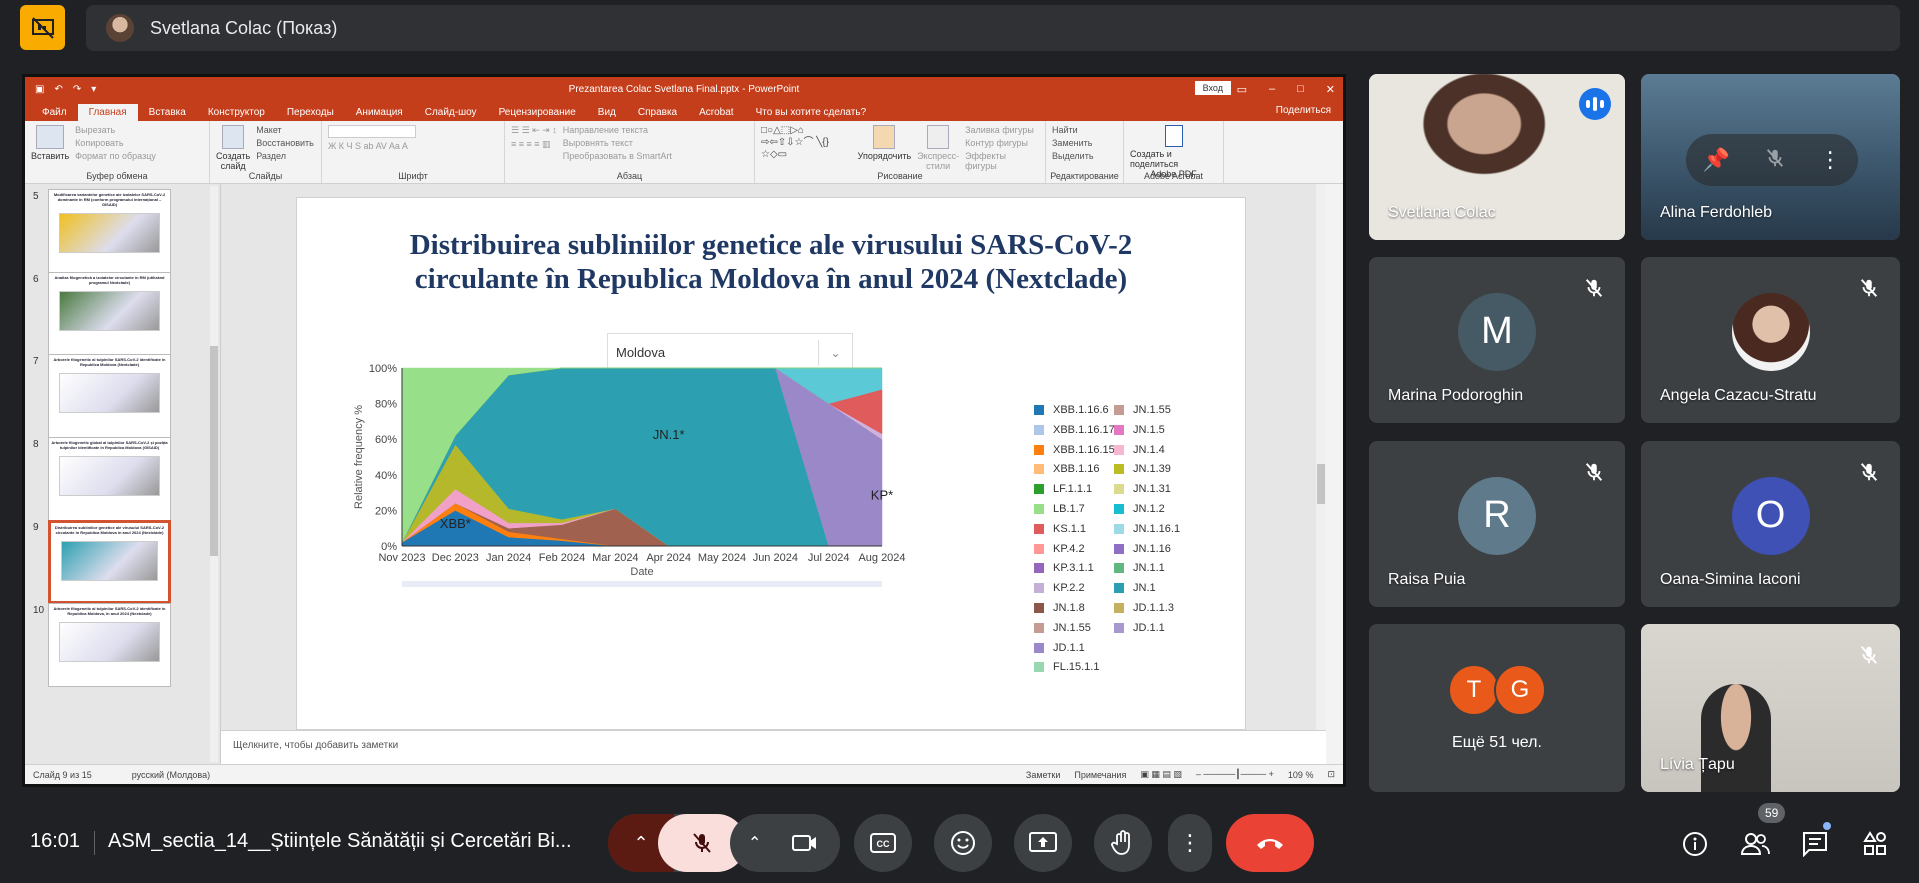 The height and width of the screenshot is (883, 1919). What do you see at coordinates (1775, 160) in the screenshot?
I see `mute-participant-icon` at bounding box center [1775, 160].